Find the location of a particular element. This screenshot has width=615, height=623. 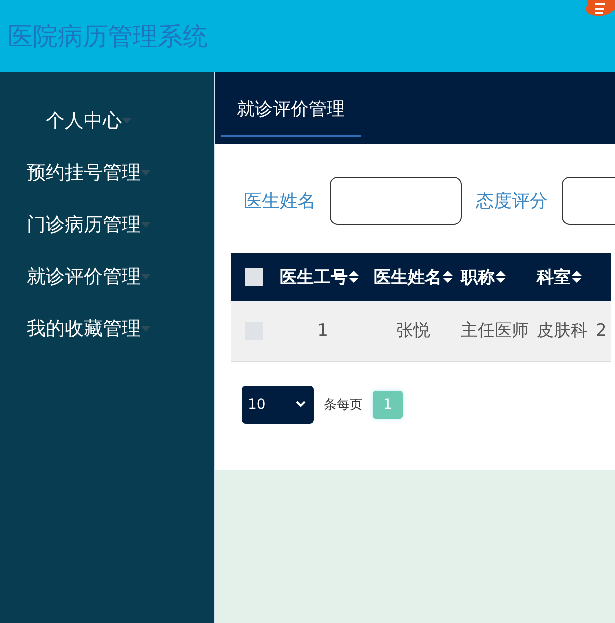

page-size-select: 10 is located at coordinates (278, 405).